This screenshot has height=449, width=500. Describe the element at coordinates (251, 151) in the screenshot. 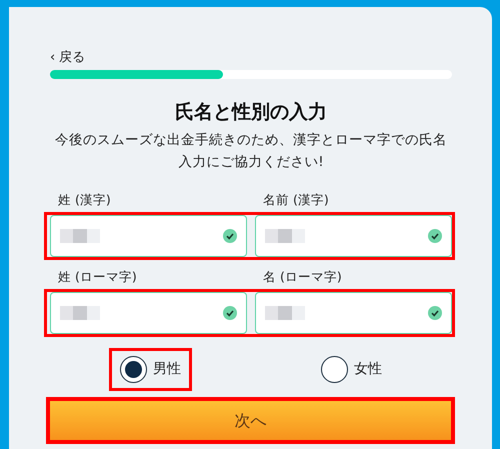

I see `description-text: 今後のスムーズな出金手続きのため、漢字とローマ字での氏名入力にご協力ください!` at that location.